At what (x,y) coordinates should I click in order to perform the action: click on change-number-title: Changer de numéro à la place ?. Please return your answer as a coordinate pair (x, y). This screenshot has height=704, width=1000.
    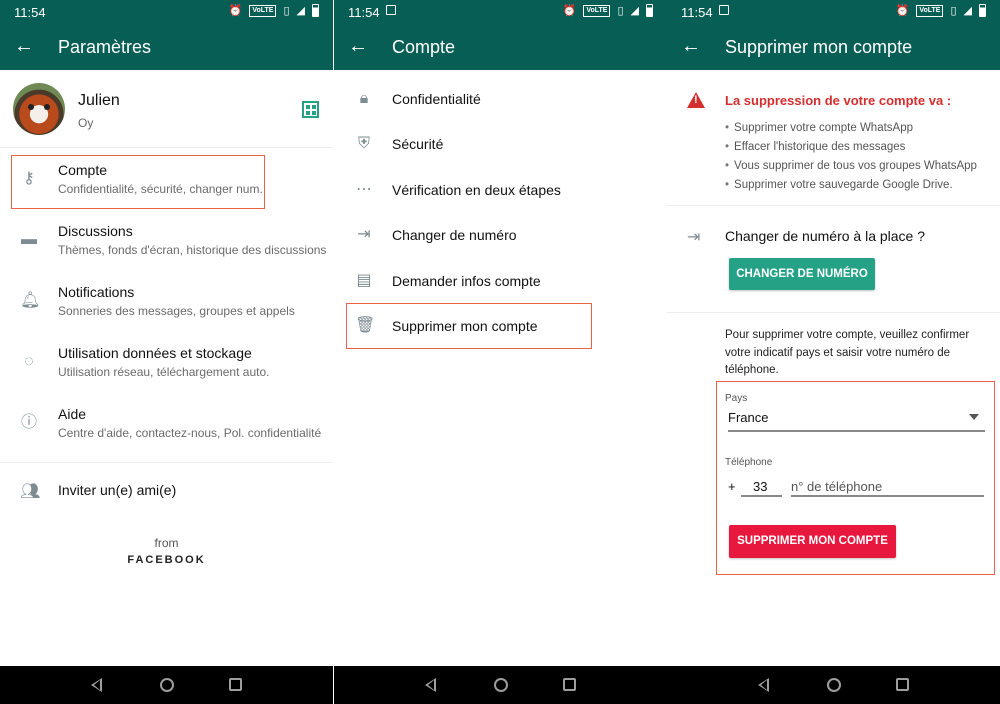
    Looking at the image, I should click on (825, 236).